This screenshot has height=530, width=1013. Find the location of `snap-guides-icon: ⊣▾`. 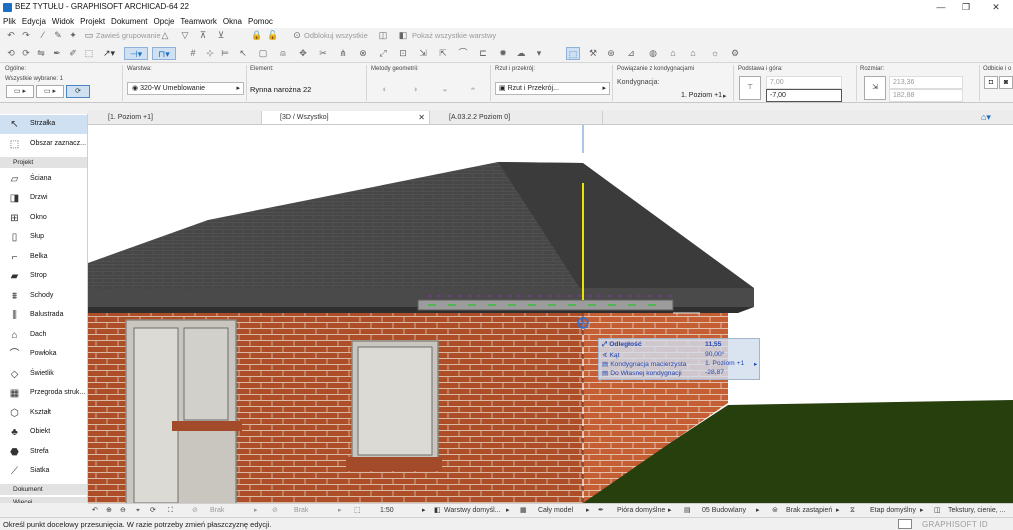

snap-guides-icon: ⊣▾ is located at coordinates (136, 53).